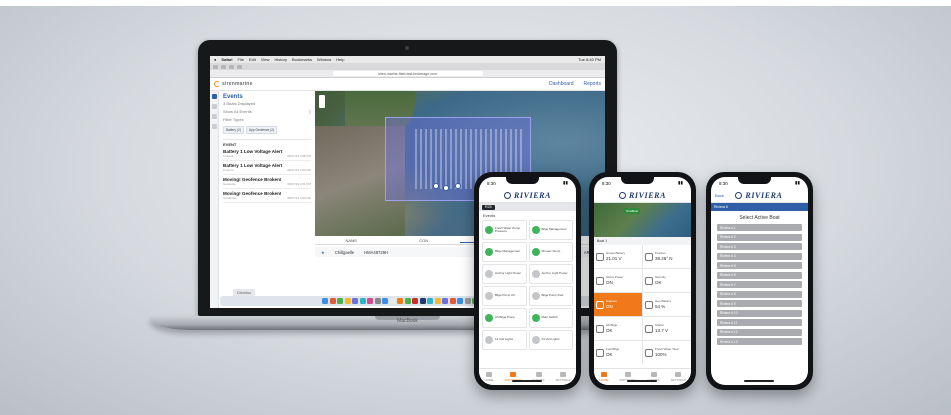 This screenshot has width=951, height=415. I want to click on menu-history: History, so click(281, 59).